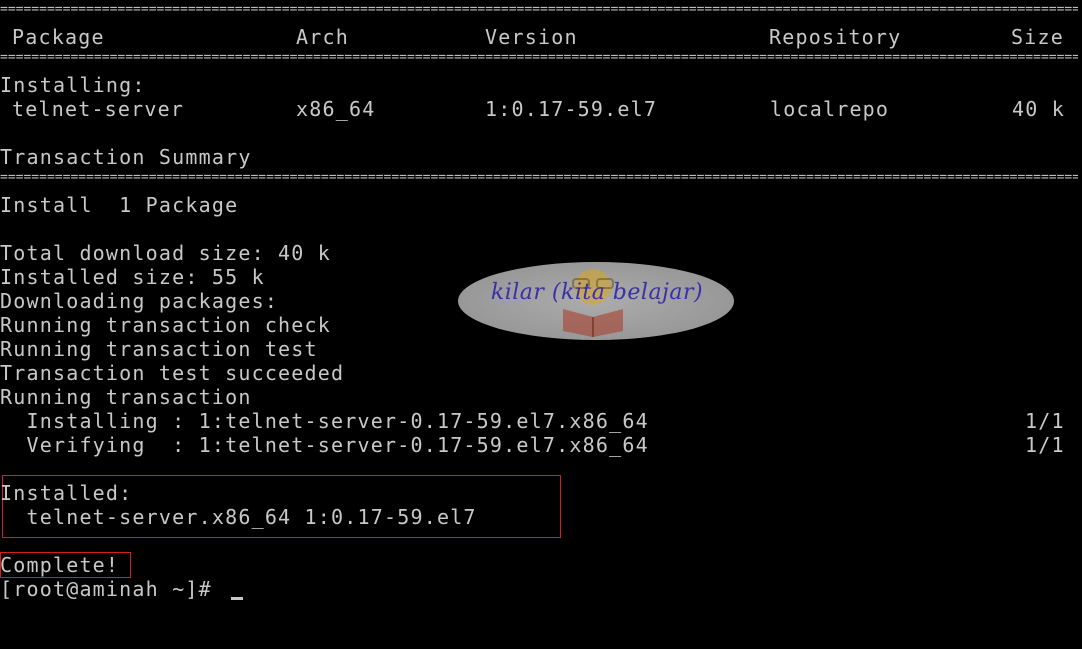  I want to click on table-header-row: Package Arch Version Repository Size, so click(540, 37).